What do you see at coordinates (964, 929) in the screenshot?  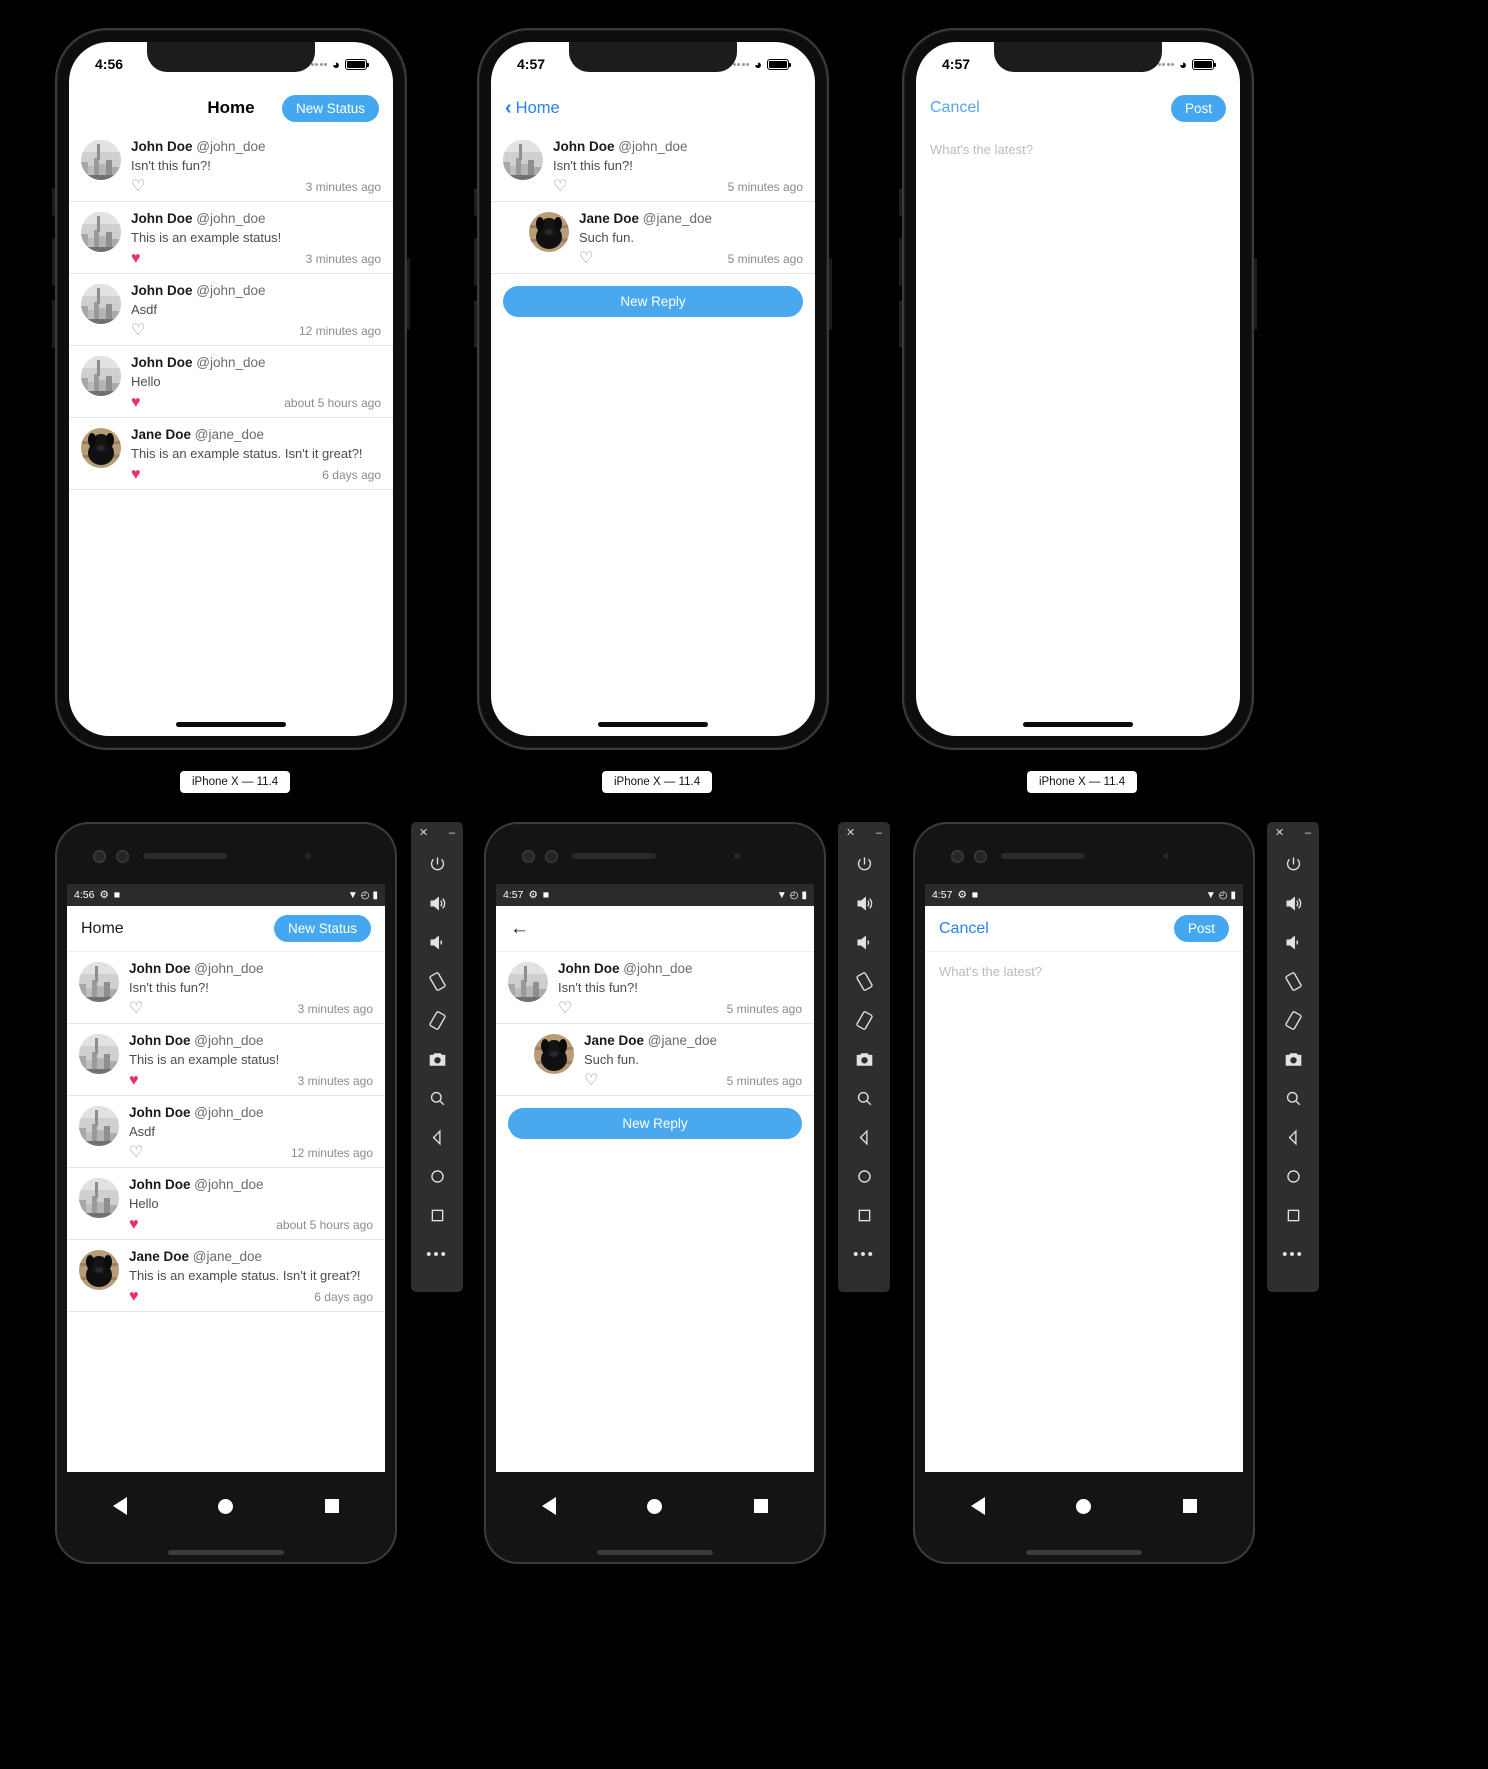 I see `cancel-button: Cancel` at bounding box center [964, 929].